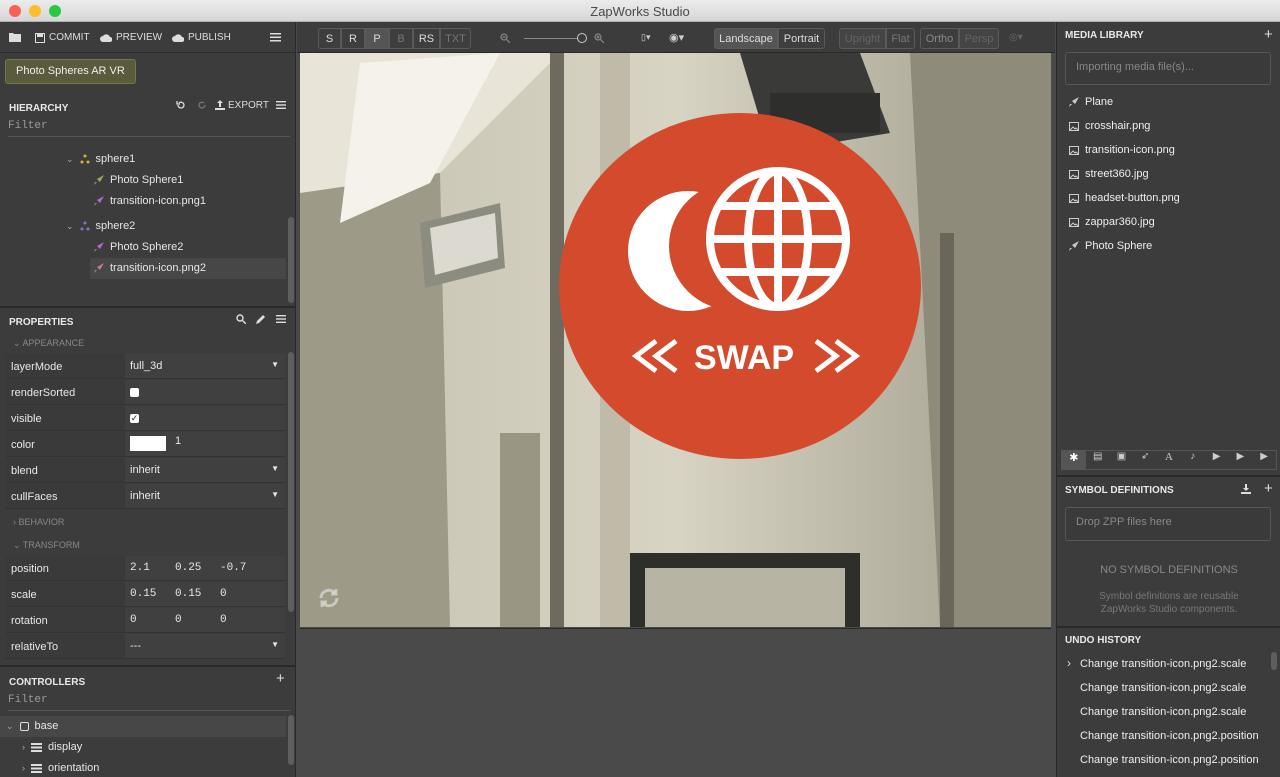 Image resolution: width=1280 pixels, height=777 pixels. I want to click on zoom-slider-handle, so click(582, 38).